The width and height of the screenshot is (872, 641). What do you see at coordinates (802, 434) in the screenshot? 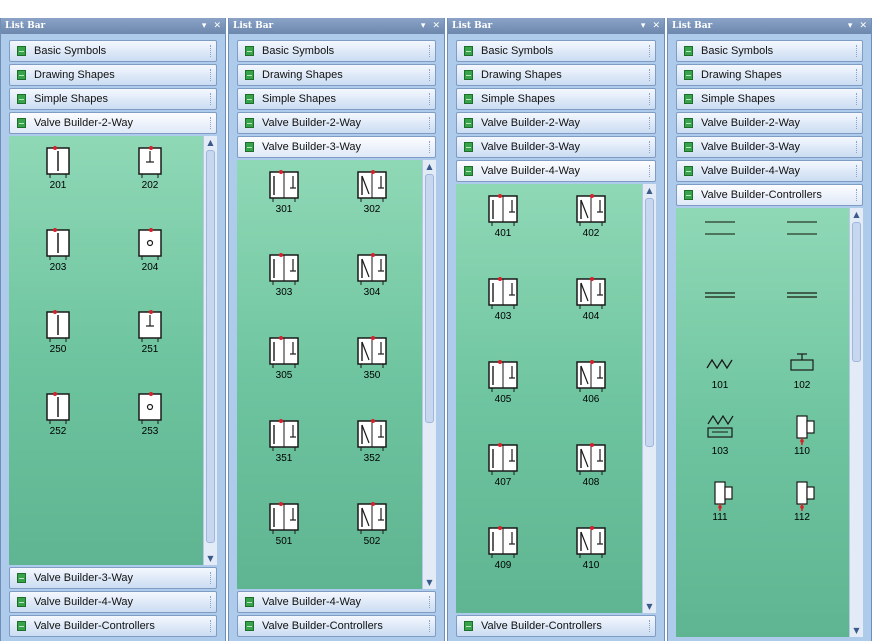
I see `shape-item: 110` at bounding box center [802, 434].